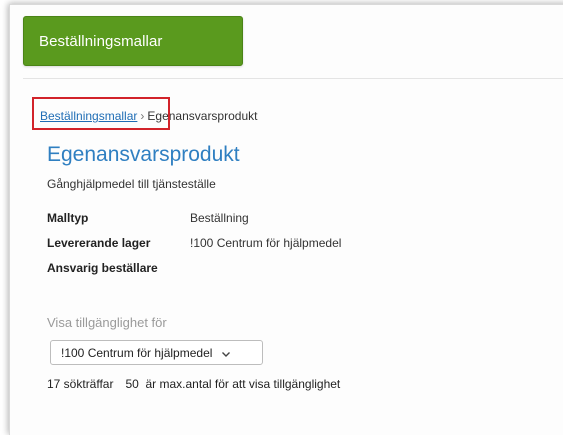 The image size is (563, 435). What do you see at coordinates (137, 352) in the screenshot?
I see `availability-select-value: !100 Centrum för hjälpmedel` at bounding box center [137, 352].